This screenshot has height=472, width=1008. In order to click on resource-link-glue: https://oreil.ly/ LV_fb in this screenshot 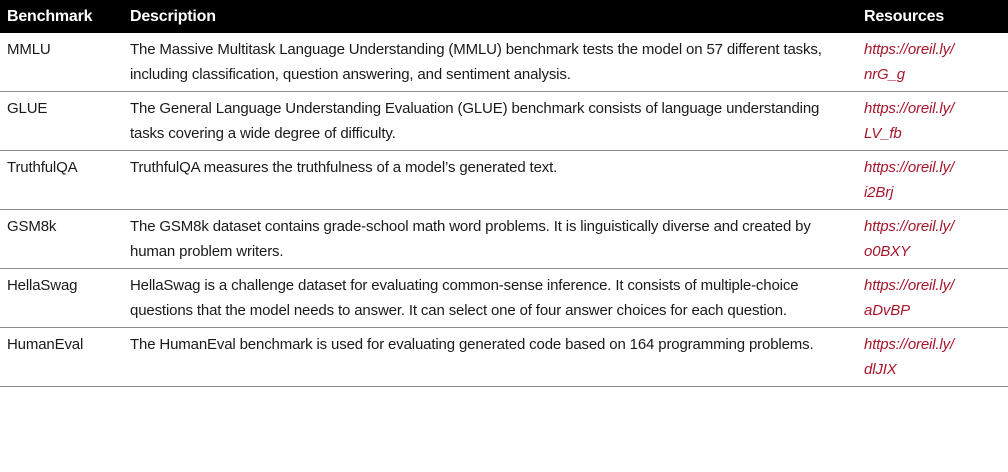, I will do `click(933, 121)`.